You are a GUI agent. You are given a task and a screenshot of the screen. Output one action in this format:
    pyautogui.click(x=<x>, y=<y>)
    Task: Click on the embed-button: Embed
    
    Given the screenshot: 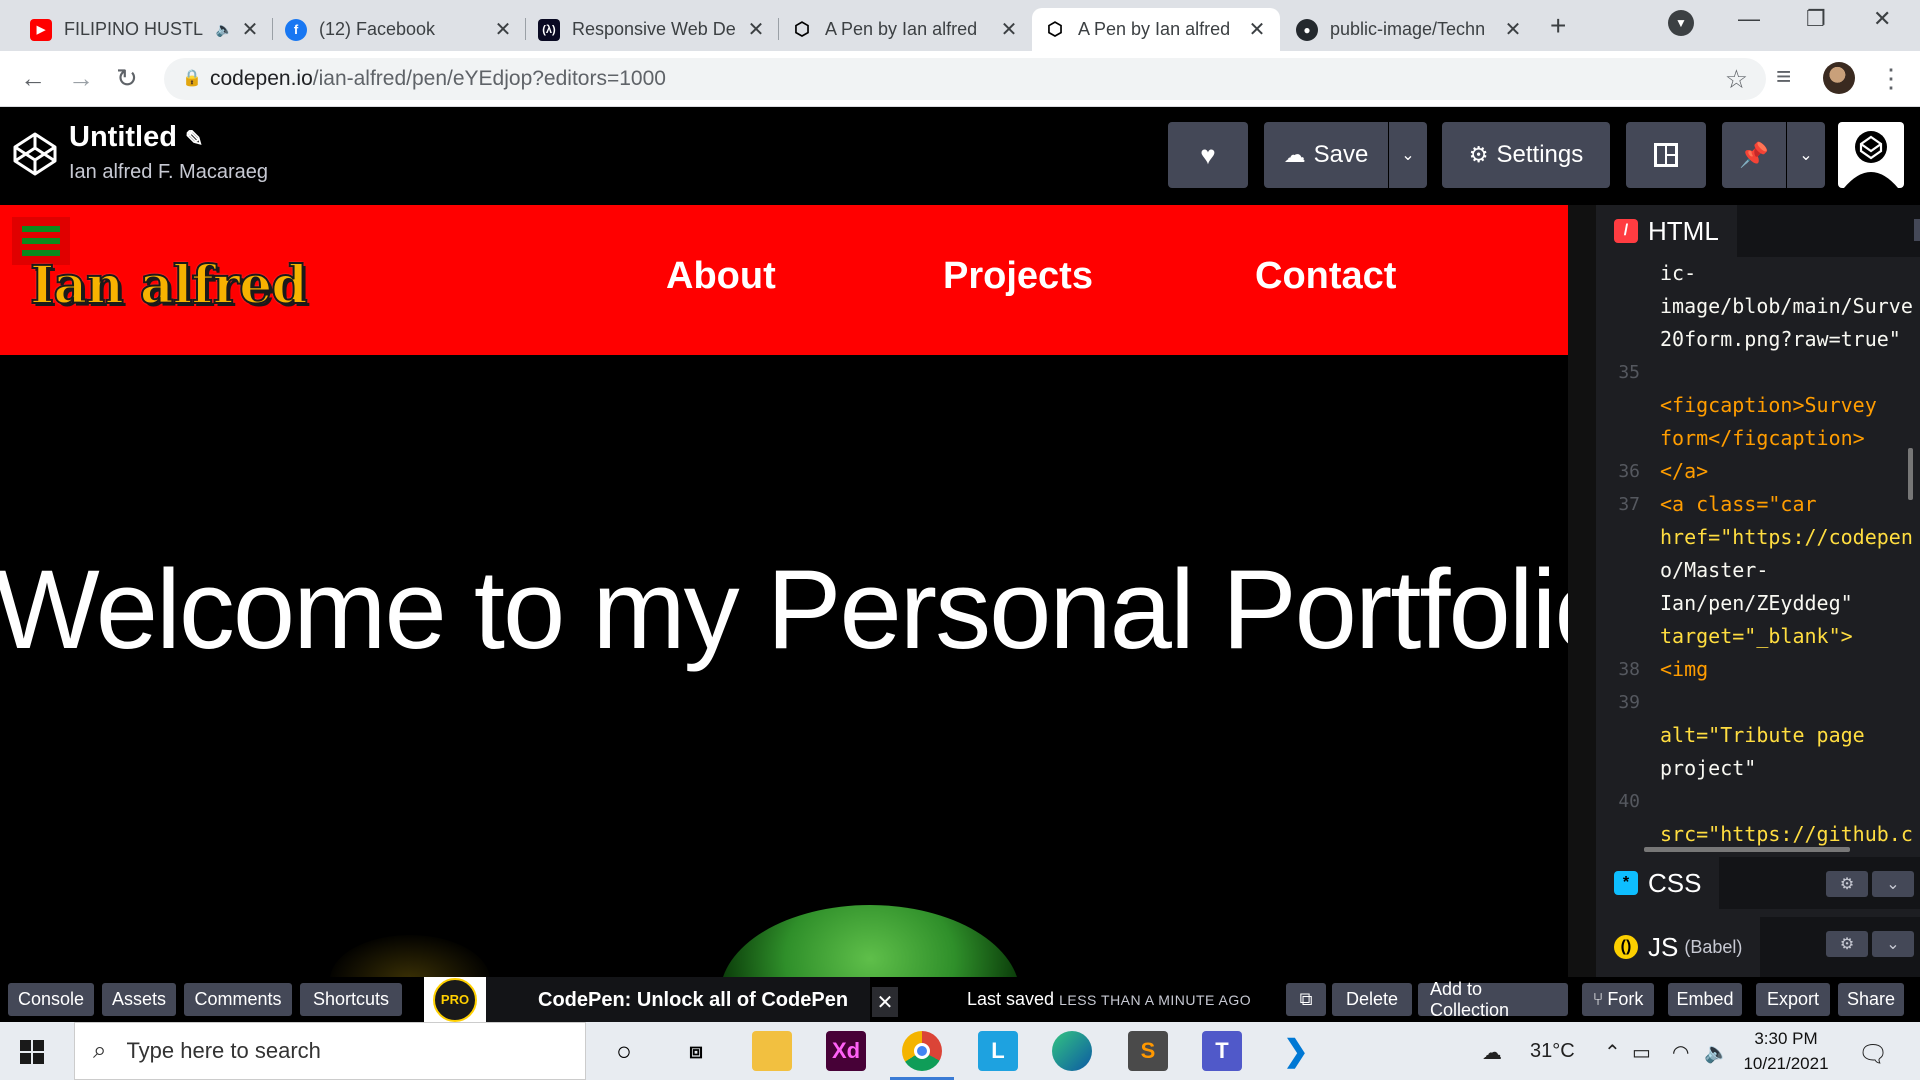 What is the action you would take?
    pyautogui.click(x=1705, y=999)
    